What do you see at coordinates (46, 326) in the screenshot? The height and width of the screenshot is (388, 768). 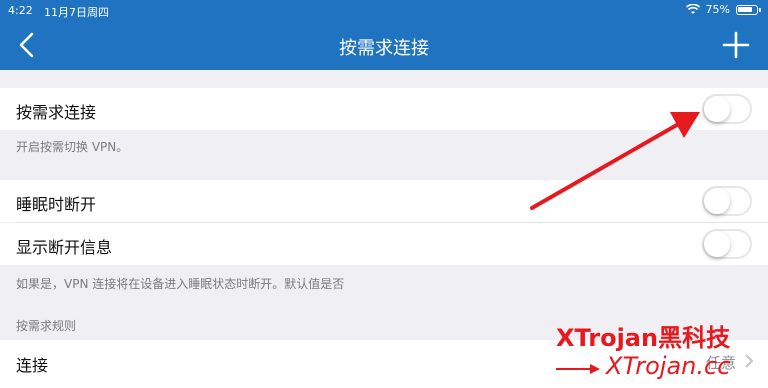 I see `rules-header: 按需求规则` at bounding box center [46, 326].